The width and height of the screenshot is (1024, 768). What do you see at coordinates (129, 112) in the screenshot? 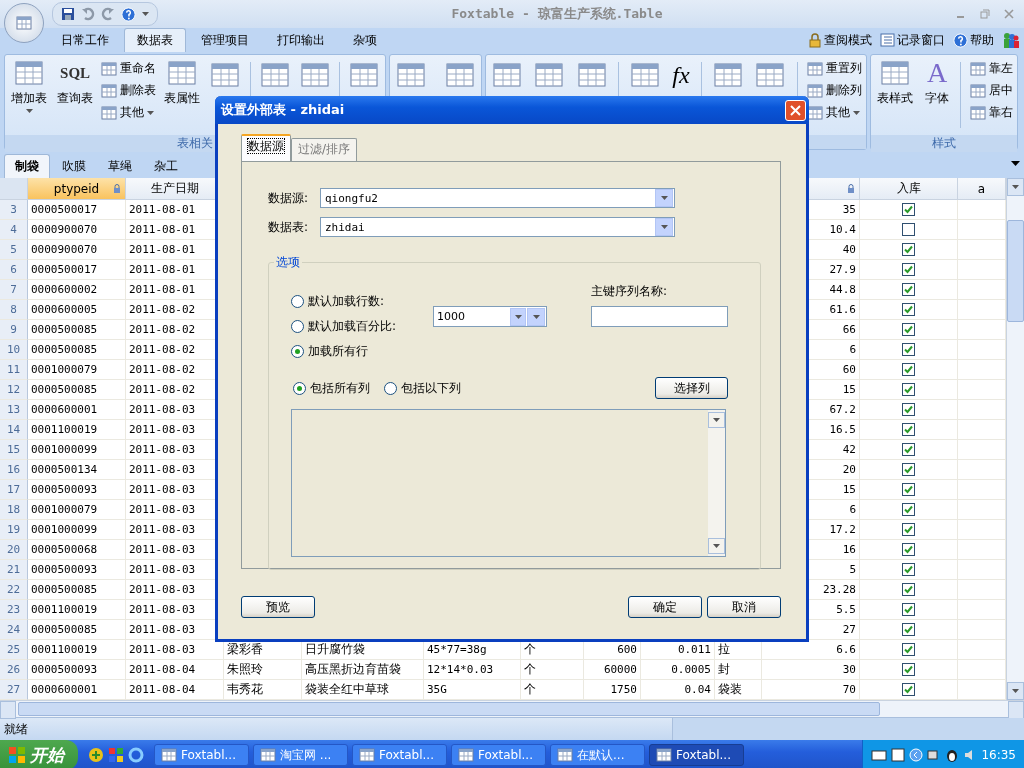
I see `ribbon-button: 其他` at bounding box center [129, 112].